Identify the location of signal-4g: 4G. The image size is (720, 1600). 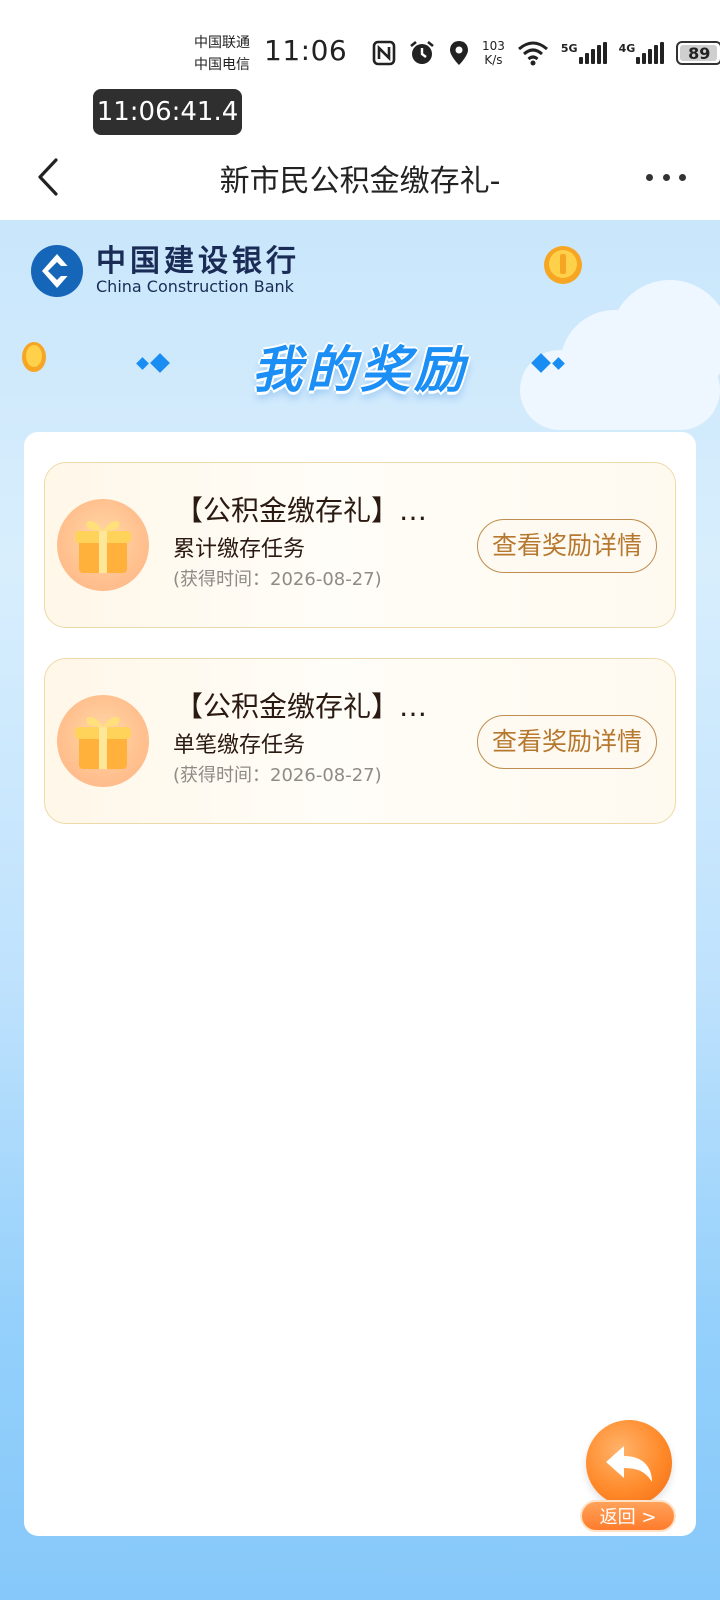
(642, 53).